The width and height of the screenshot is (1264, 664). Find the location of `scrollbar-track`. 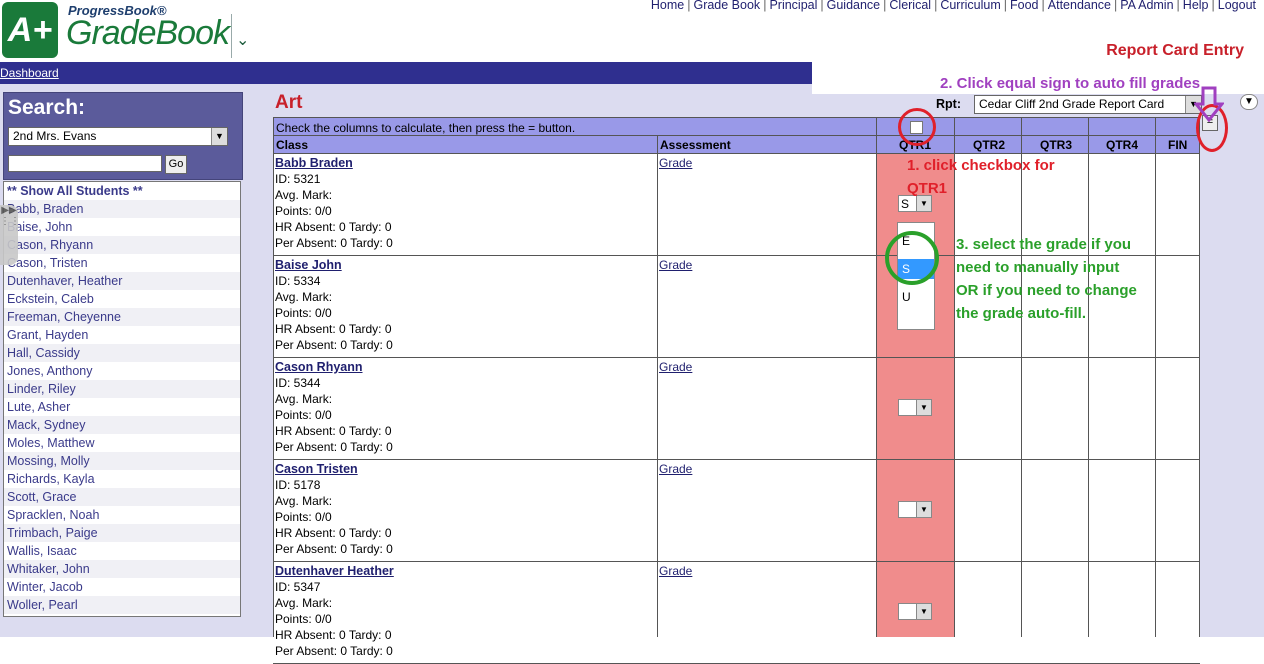

scrollbar-track is located at coordinates (1251, 365).